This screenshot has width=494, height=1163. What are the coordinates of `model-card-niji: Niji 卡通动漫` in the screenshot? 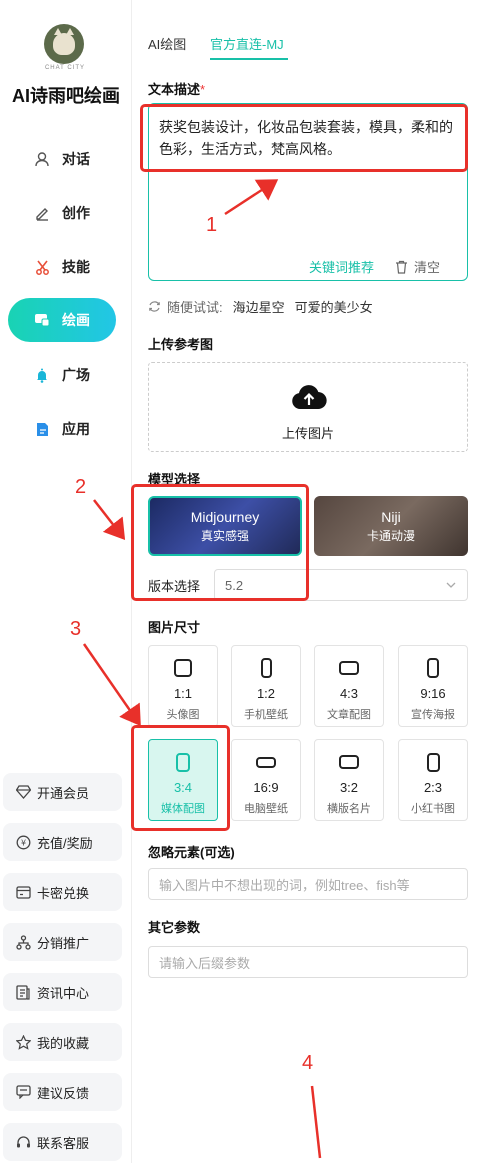 It's located at (391, 526).